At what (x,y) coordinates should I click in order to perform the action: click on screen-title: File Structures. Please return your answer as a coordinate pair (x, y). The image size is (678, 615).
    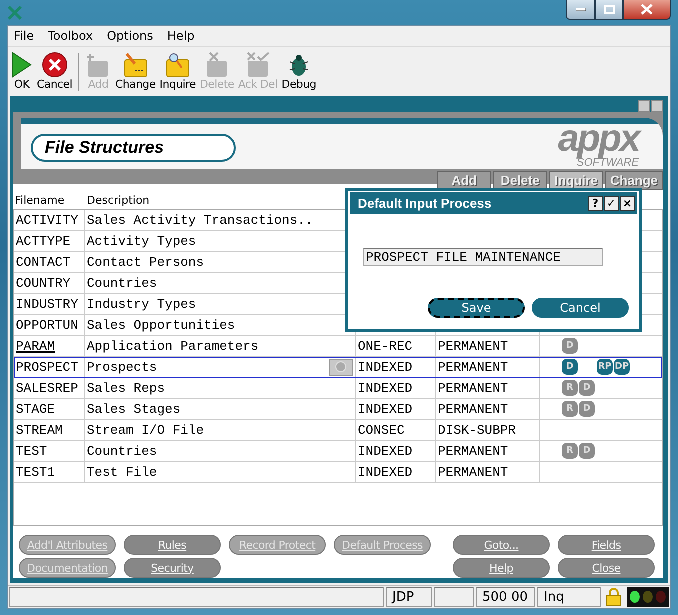
    Looking at the image, I should click on (133, 148).